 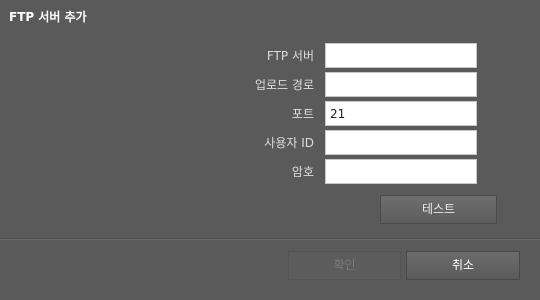 What do you see at coordinates (401, 55) in the screenshot?
I see `server-input` at bounding box center [401, 55].